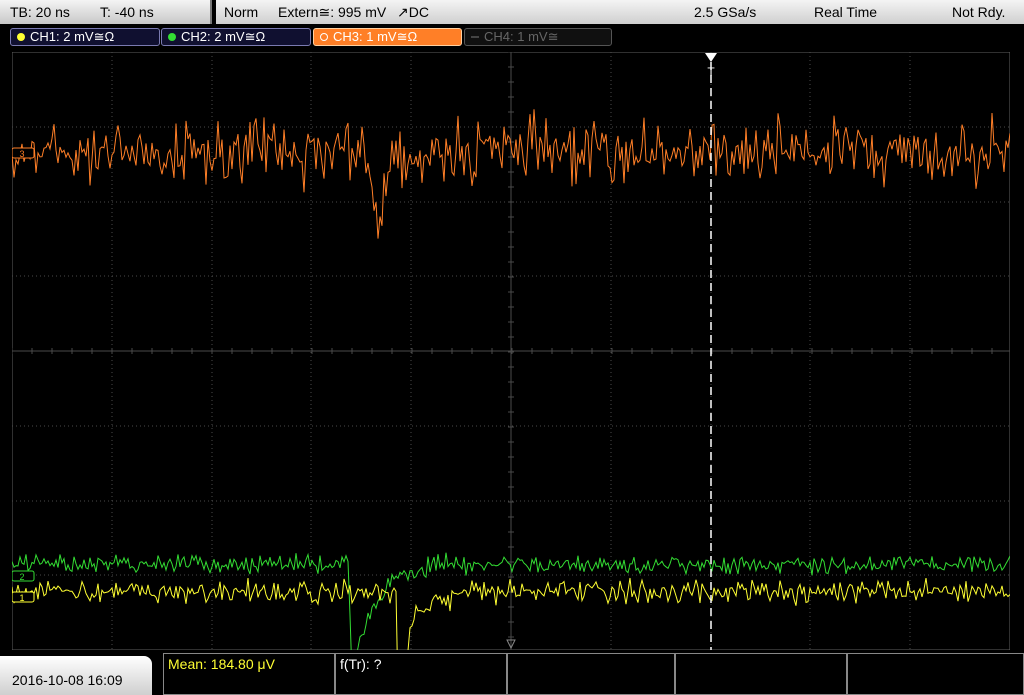 This screenshot has width=1024, height=695. Describe the element at coordinates (241, 12) in the screenshot. I see `trigger-mode: Norm` at that location.